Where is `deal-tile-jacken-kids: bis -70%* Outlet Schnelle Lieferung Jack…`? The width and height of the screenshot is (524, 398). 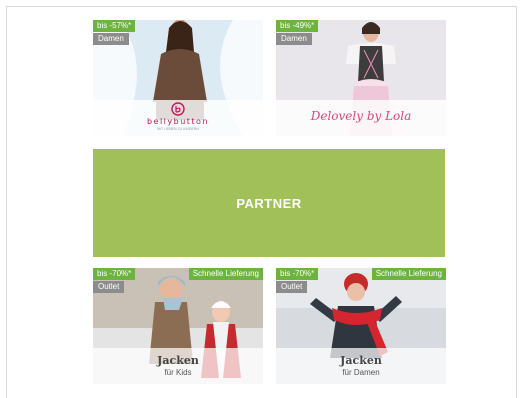 deal-tile-jacken-kids: bis -70%* Outlet Schnelle Lieferung Jack… is located at coordinates (178, 326).